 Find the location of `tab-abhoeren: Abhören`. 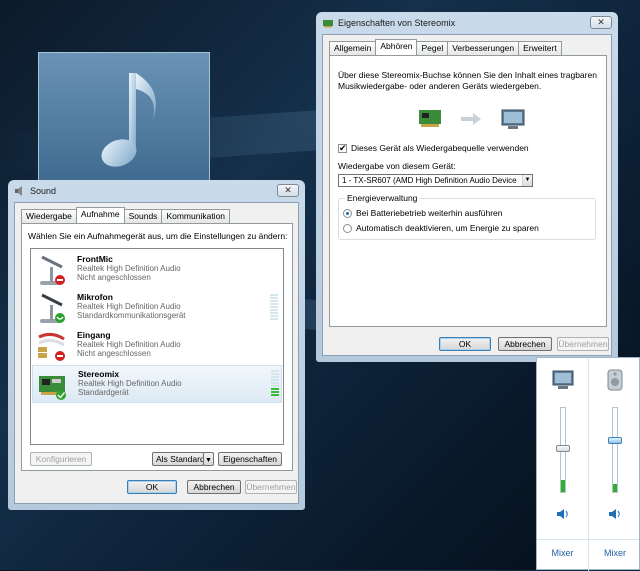

tab-abhoeren: Abhören is located at coordinates (396, 47).